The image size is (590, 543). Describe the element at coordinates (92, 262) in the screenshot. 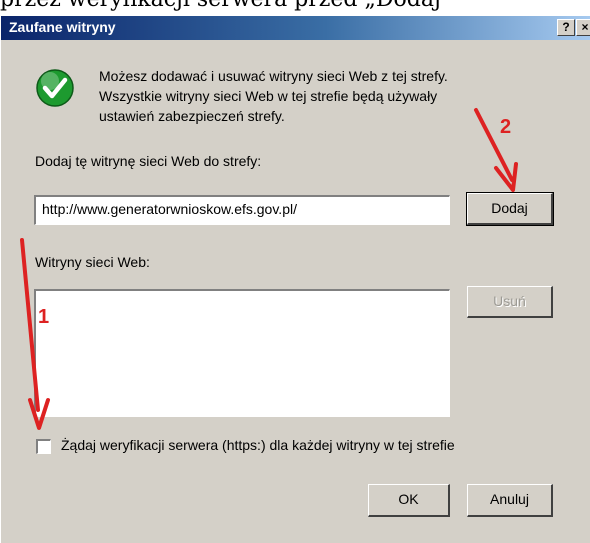

I see `sites-list-label: Witryny sieci Web:` at that location.